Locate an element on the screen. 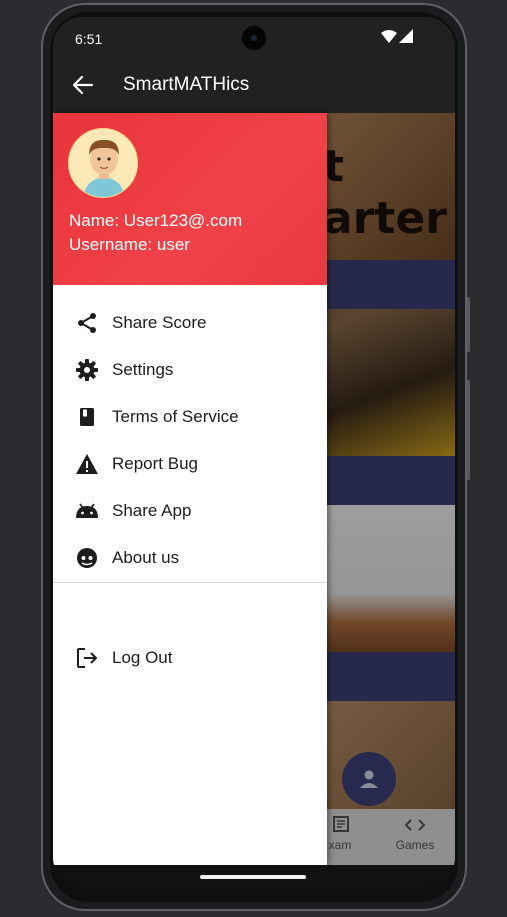  arrow-left-icon is located at coordinates (83, 85).